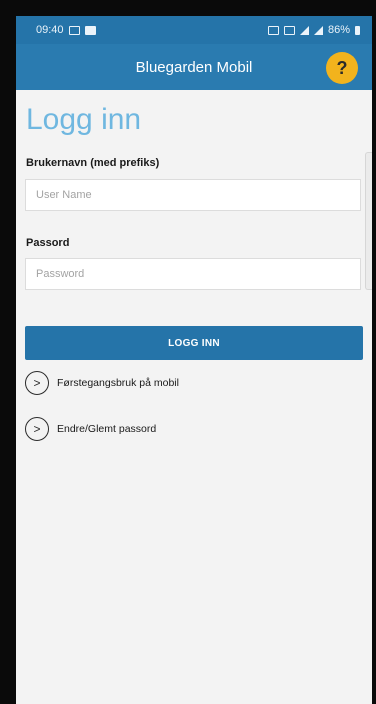 The width and height of the screenshot is (376, 704). I want to click on signal-icon, so click(318, 30).